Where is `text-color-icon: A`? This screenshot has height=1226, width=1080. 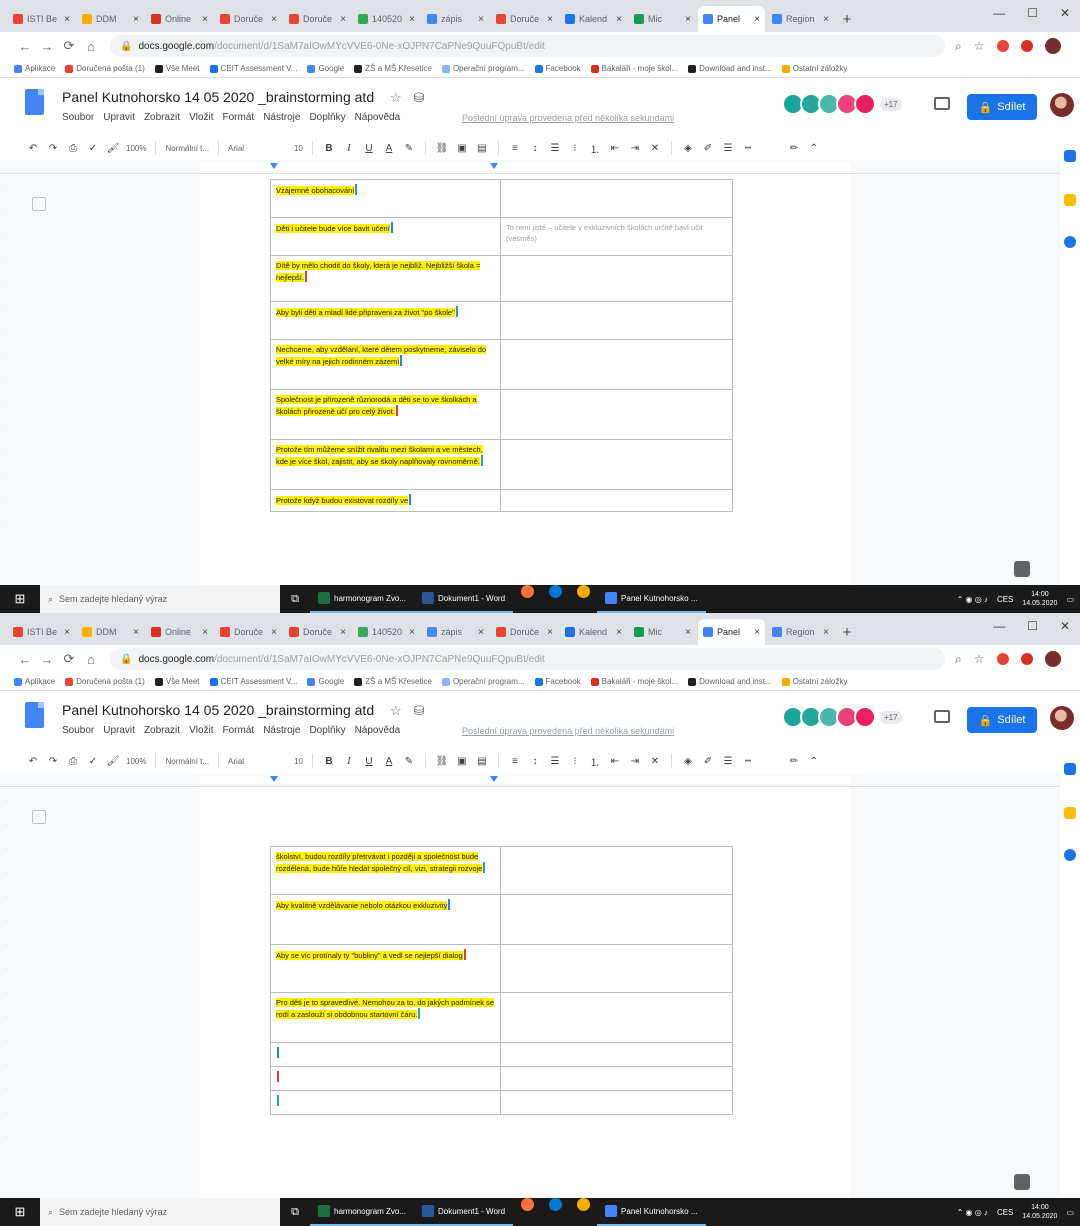
text-color-icon: A is located at coordinates (389, 148).